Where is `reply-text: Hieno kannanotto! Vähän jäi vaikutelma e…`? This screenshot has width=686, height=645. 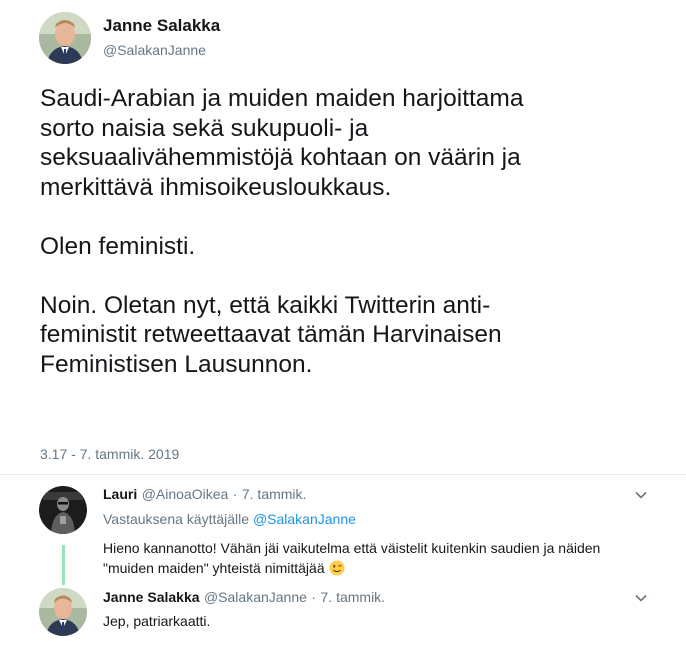
reply-text: Hieno kannanotto! Vähän jäi vaikutelma e… is located at coordinates (383, 558).